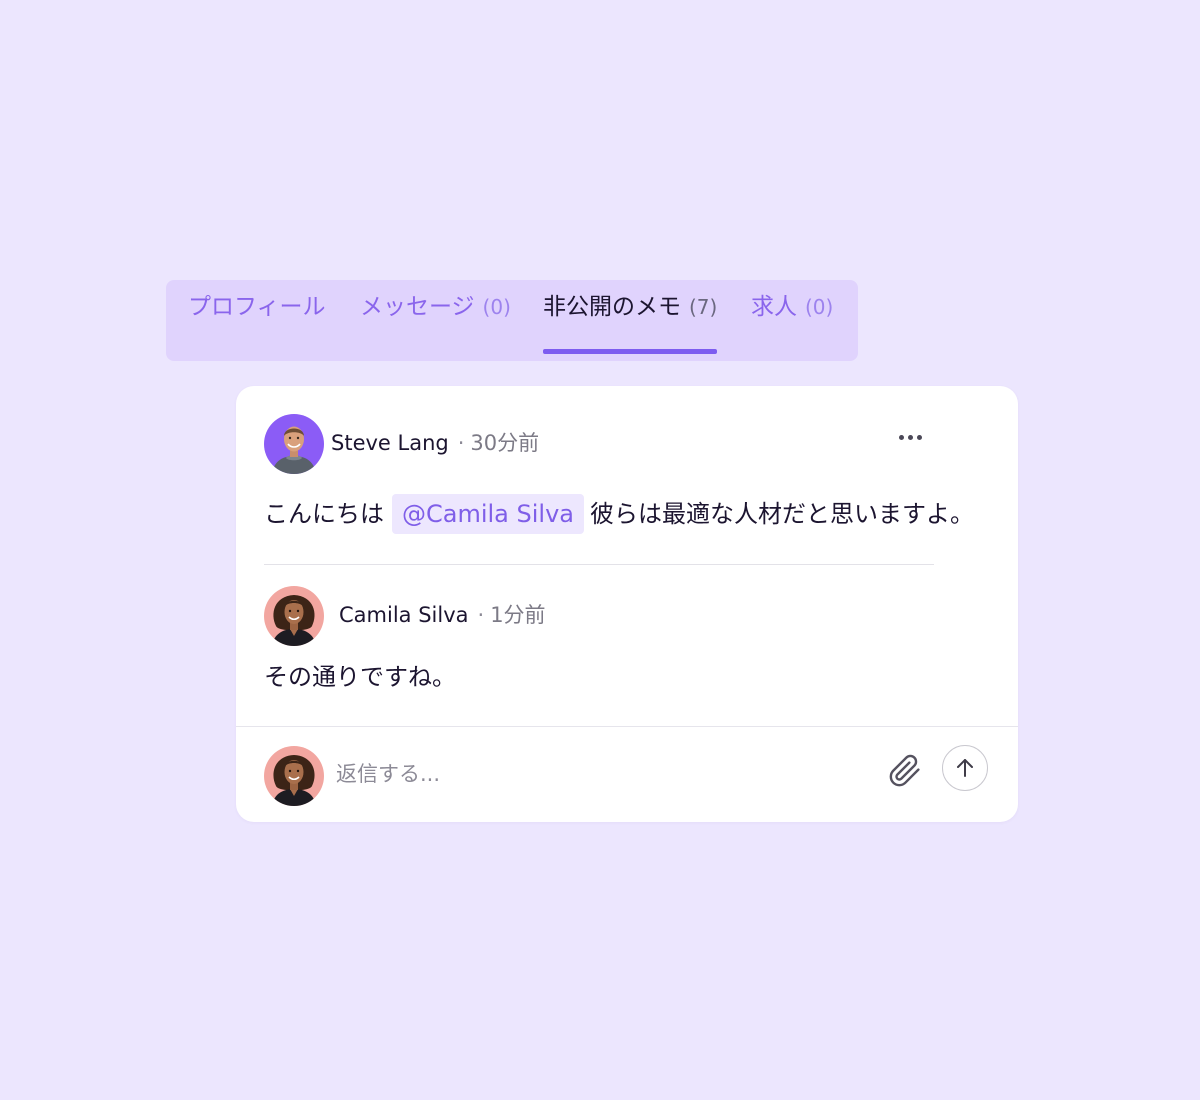  I want to click on comment-header: Camila Silva · 1分前, so click(442, 615).